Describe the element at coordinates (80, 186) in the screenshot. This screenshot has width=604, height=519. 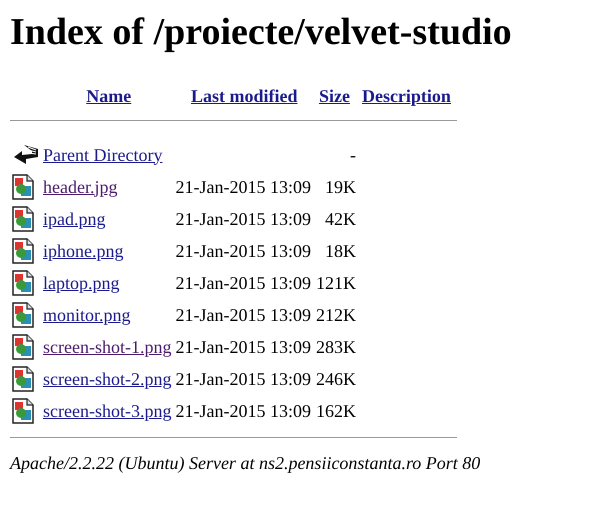
I see `file-link: header.jpg` at that location.